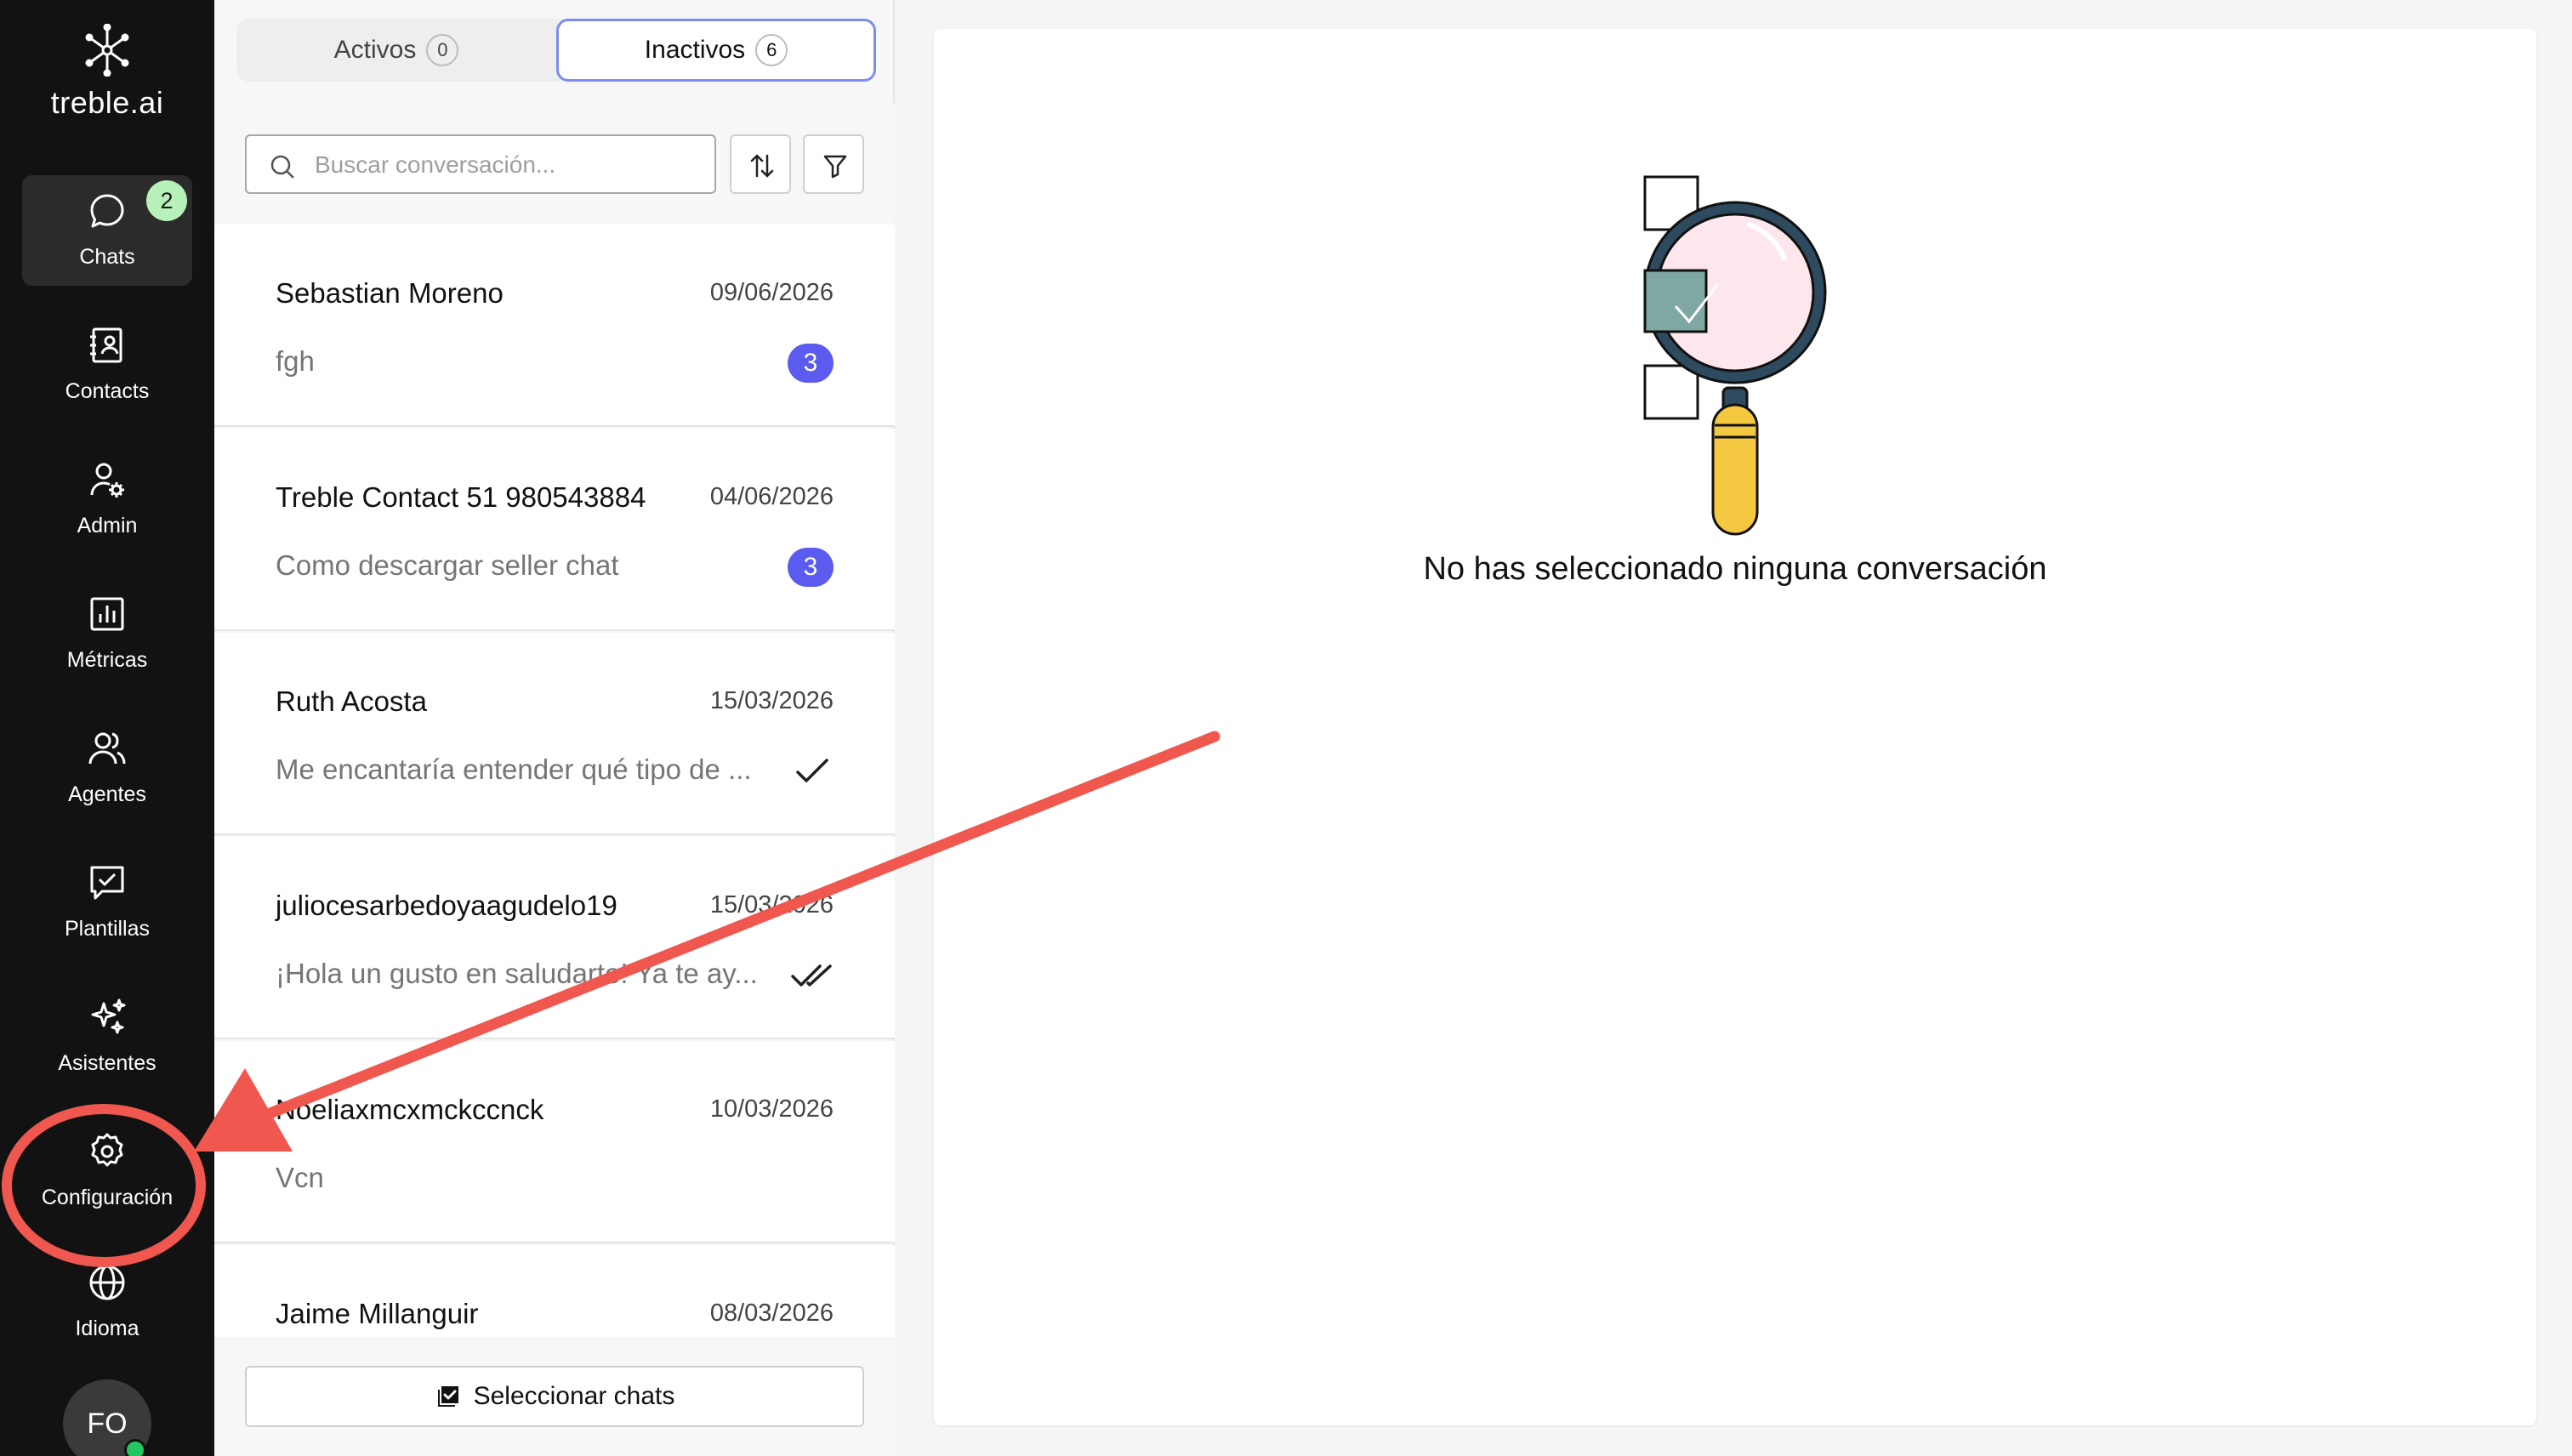 Image resolution: width=2572 pixels, height=1456 pixels. I want to click on select-chats-button: Seleccionar chats, so click(555, 1396).